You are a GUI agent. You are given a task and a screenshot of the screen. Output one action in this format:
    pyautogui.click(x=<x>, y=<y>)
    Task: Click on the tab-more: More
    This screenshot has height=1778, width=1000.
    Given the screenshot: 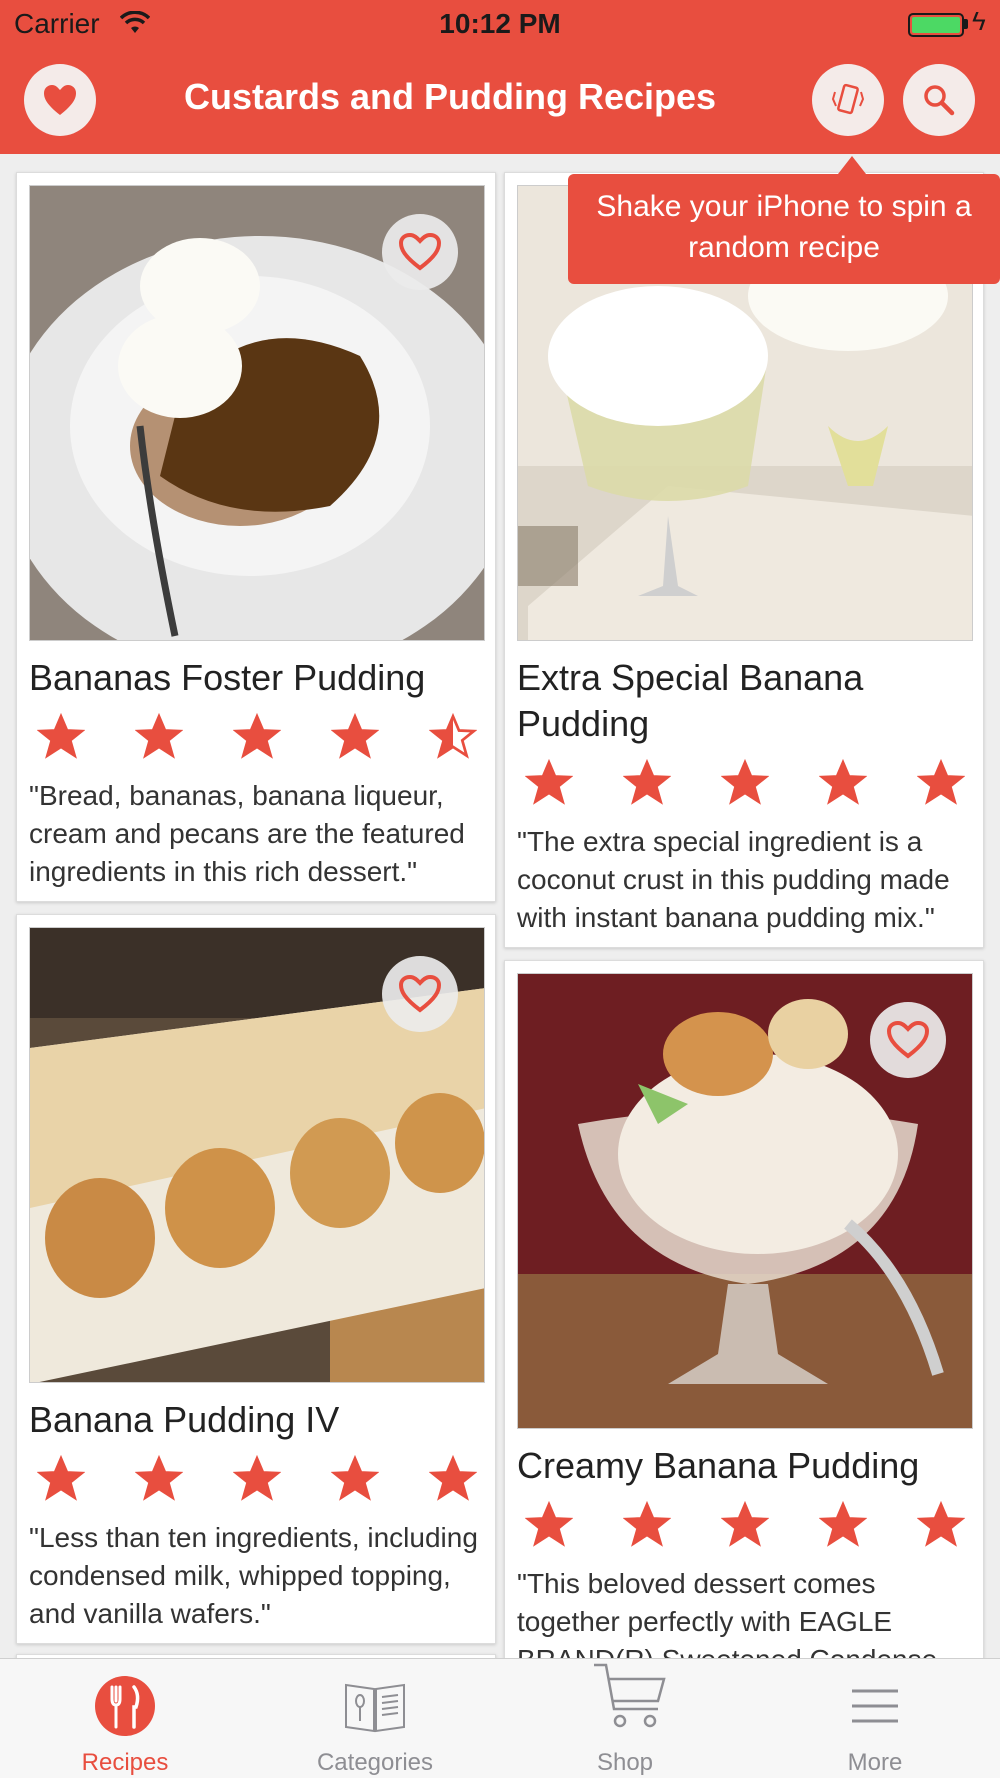 What is the action you would take?
    pyautogui.click(x=875, y=1718)
    